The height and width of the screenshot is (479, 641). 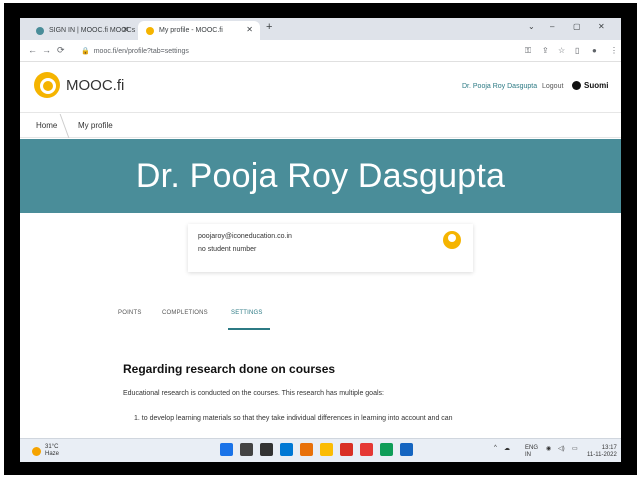 What do you see at coordinates (326, 449) in the screenshot?
I see `file-explorer-icon` at bounding box center [326, 449].